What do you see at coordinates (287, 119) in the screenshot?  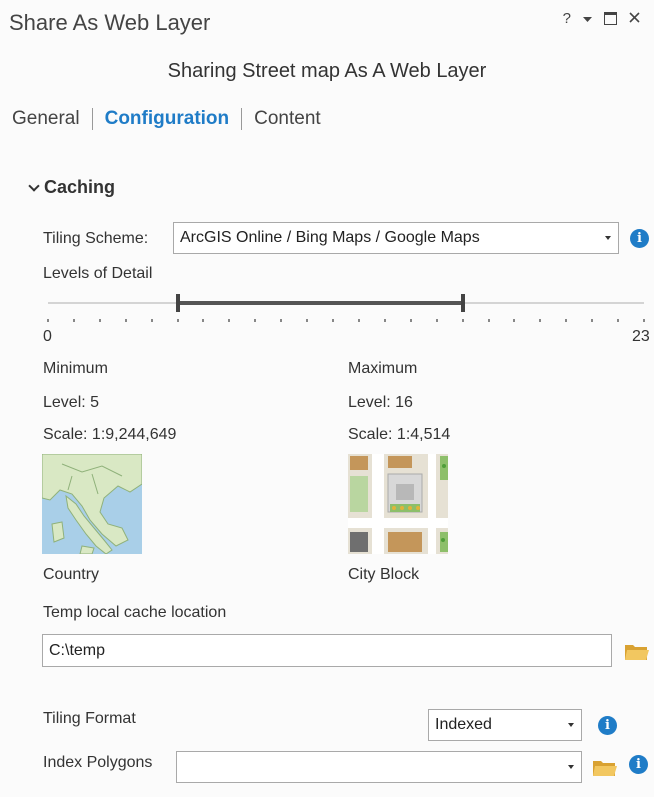 I see `tab-content: Content` at bounding box center [287, 119].